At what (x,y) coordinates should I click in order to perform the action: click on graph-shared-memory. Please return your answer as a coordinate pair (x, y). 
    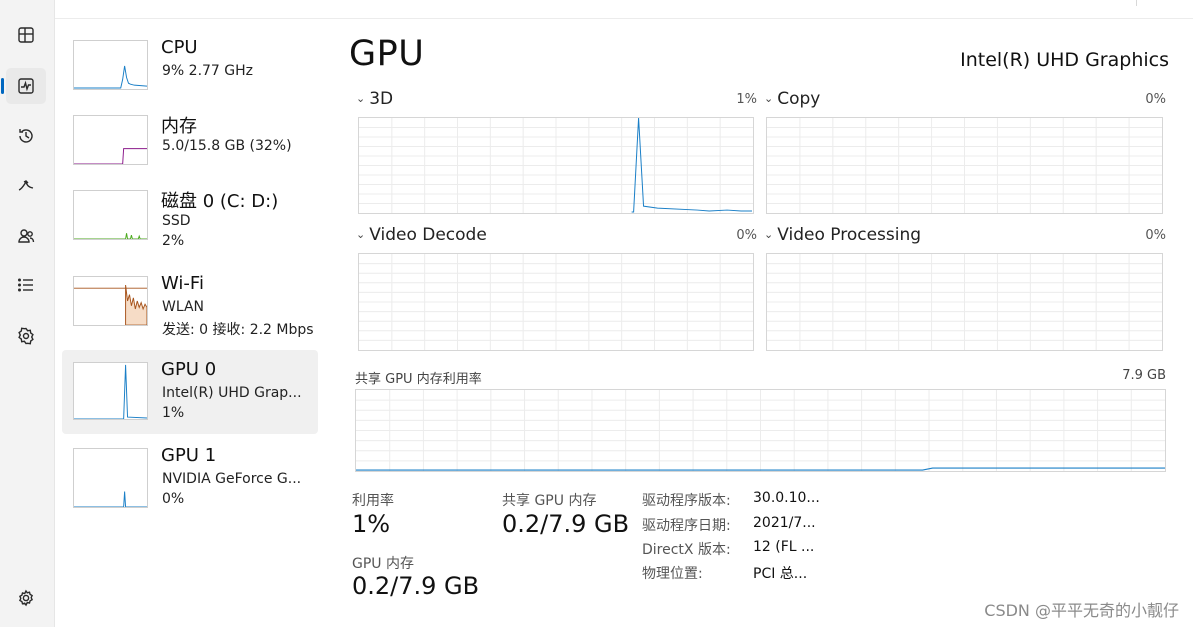
    Looking at the image, I should click on (760, 430).